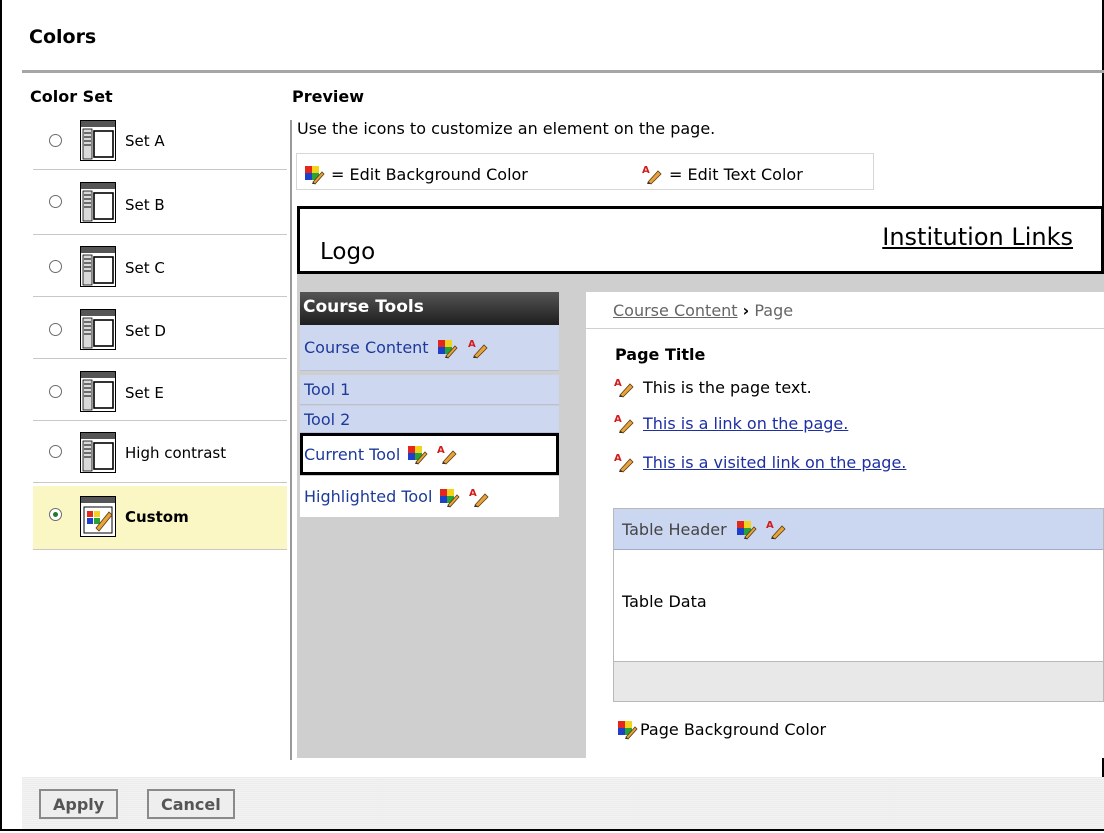  I want to click on color-set-label: Set E, so click(144, 393).